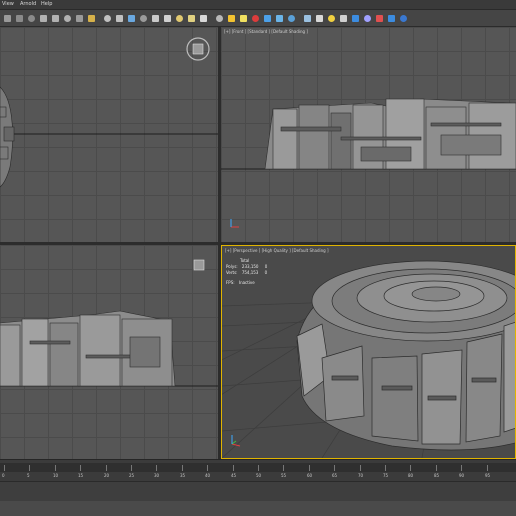 This screenshot has width=516, height=516. Describe the element at coordinates (367, 18) in the screenshot. I see `space-warp-icon` at that location.